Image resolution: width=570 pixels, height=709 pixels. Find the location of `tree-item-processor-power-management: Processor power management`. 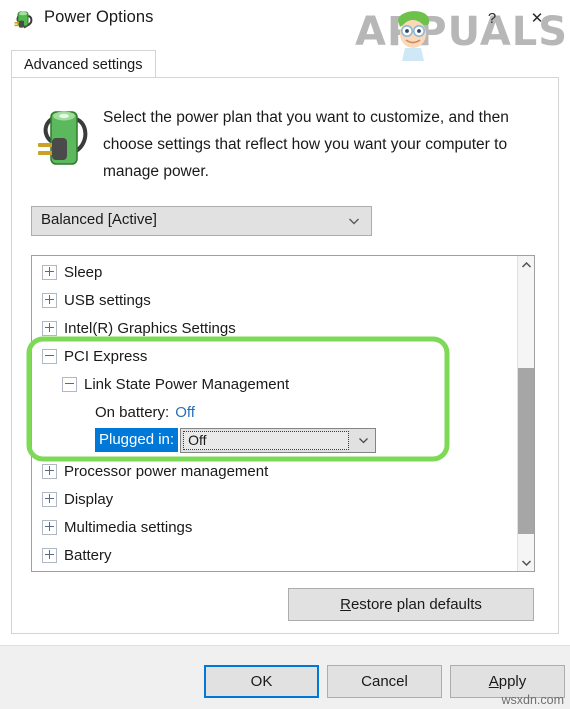

tree-item-processor-power-management: Processor power management is located at coordinates (155, 471).